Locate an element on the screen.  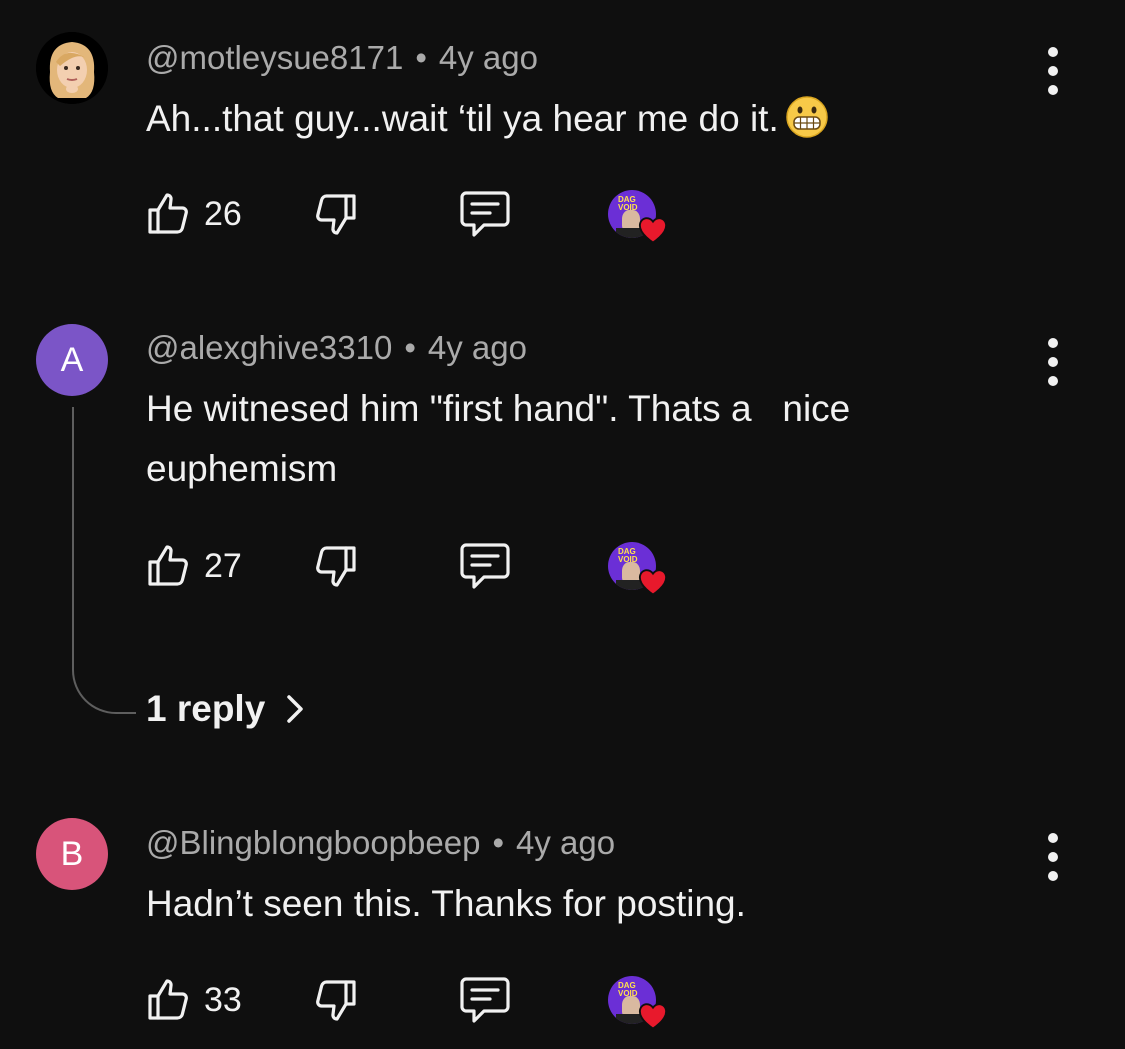
like-button: 33 is located at coordinates (193, 1000).